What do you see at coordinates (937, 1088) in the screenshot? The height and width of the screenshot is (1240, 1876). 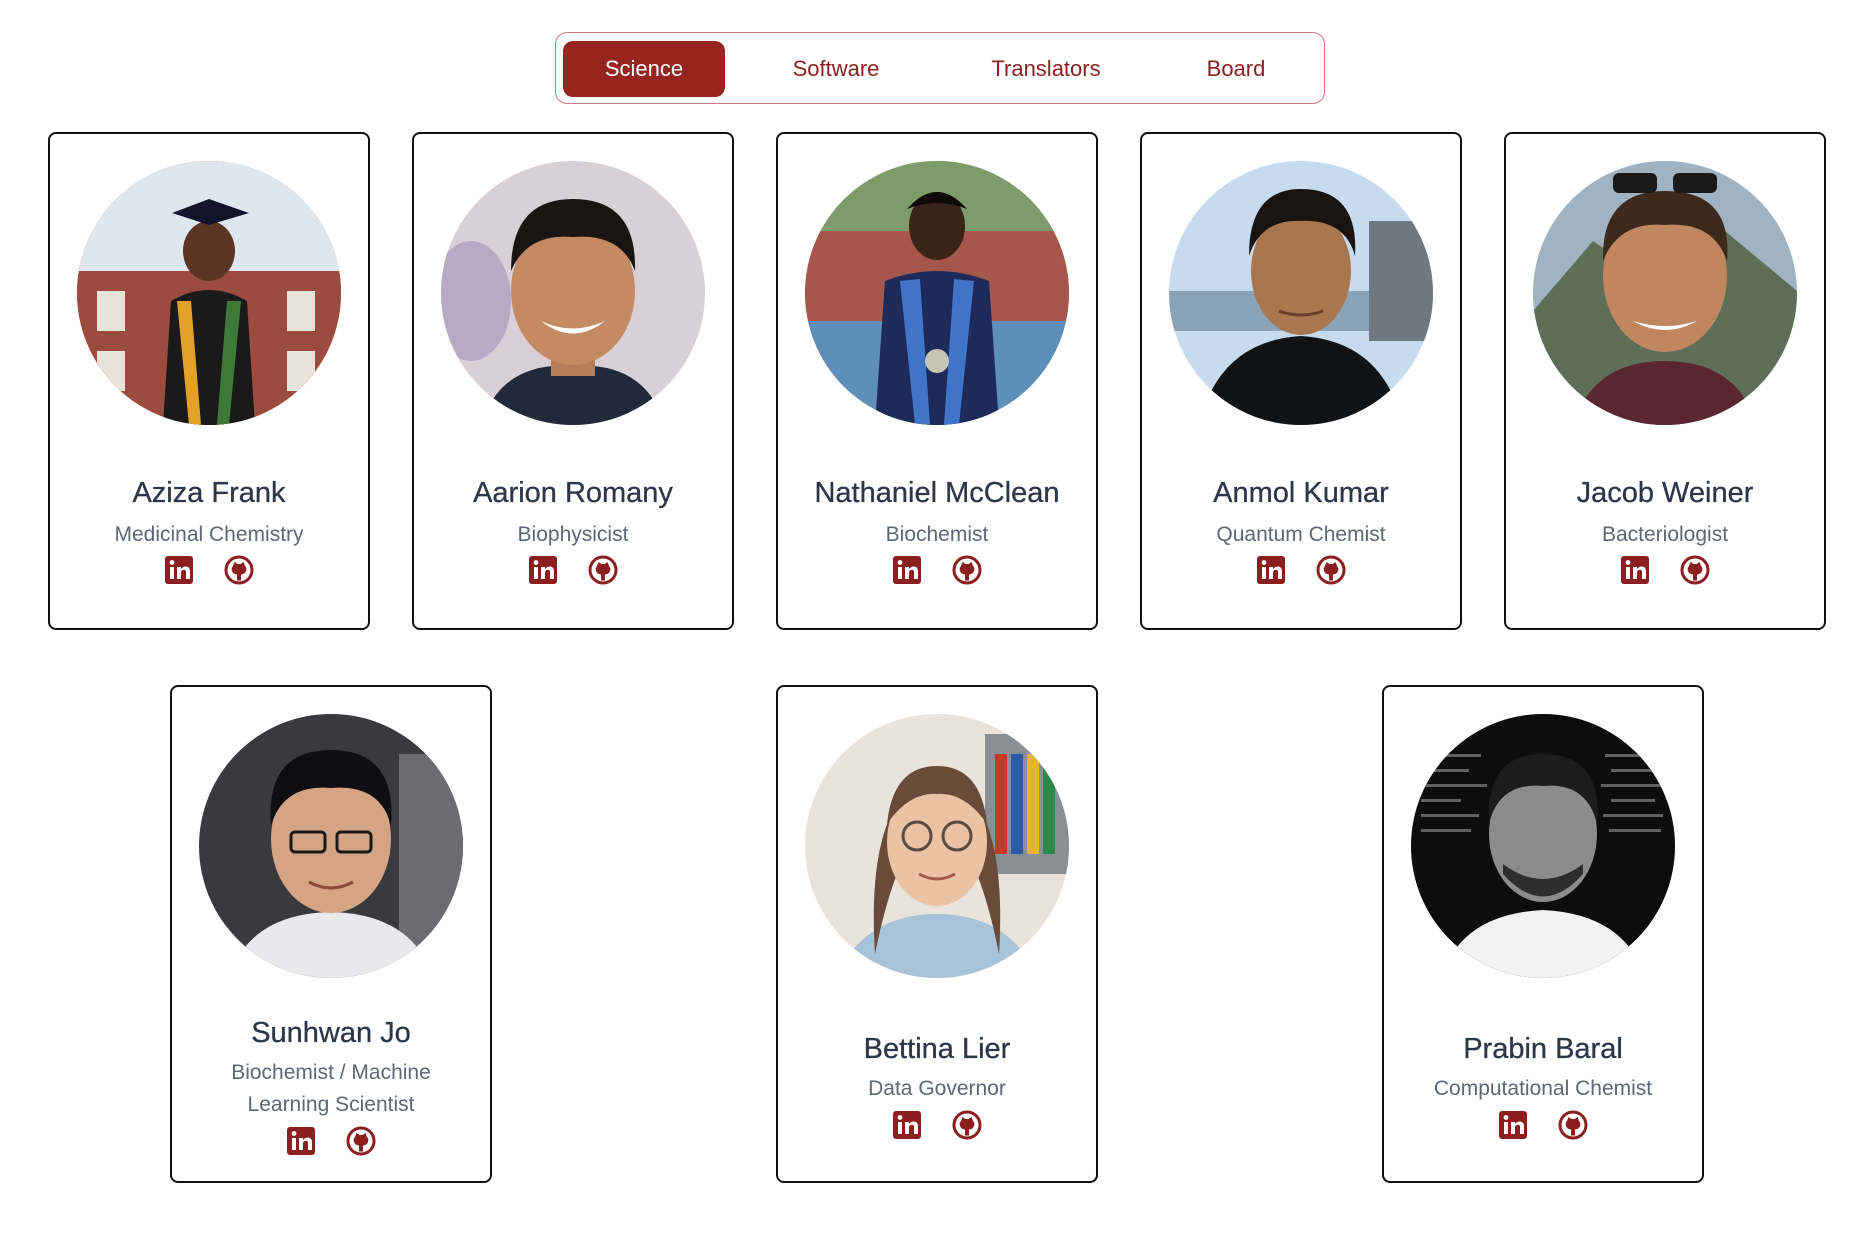 I see `member-role: Data Governor` at bounding box center [937, 1088].